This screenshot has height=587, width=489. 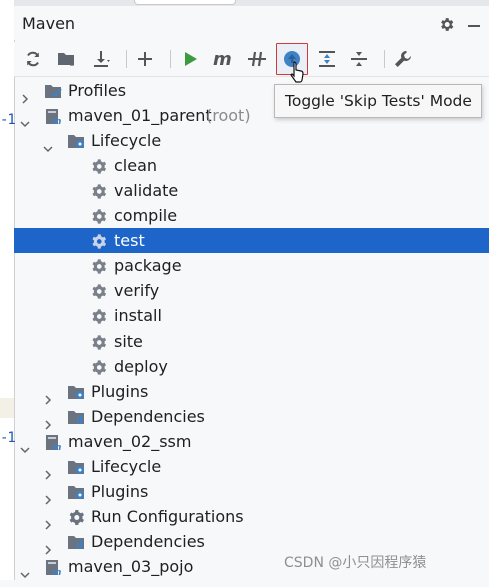 I want to click on tree-row-label: install, so click(x=138, y=316).